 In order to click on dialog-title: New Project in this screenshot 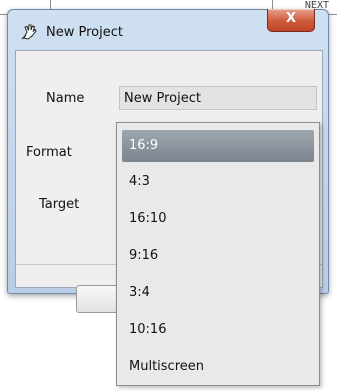, I will do `click(84, 32)`.